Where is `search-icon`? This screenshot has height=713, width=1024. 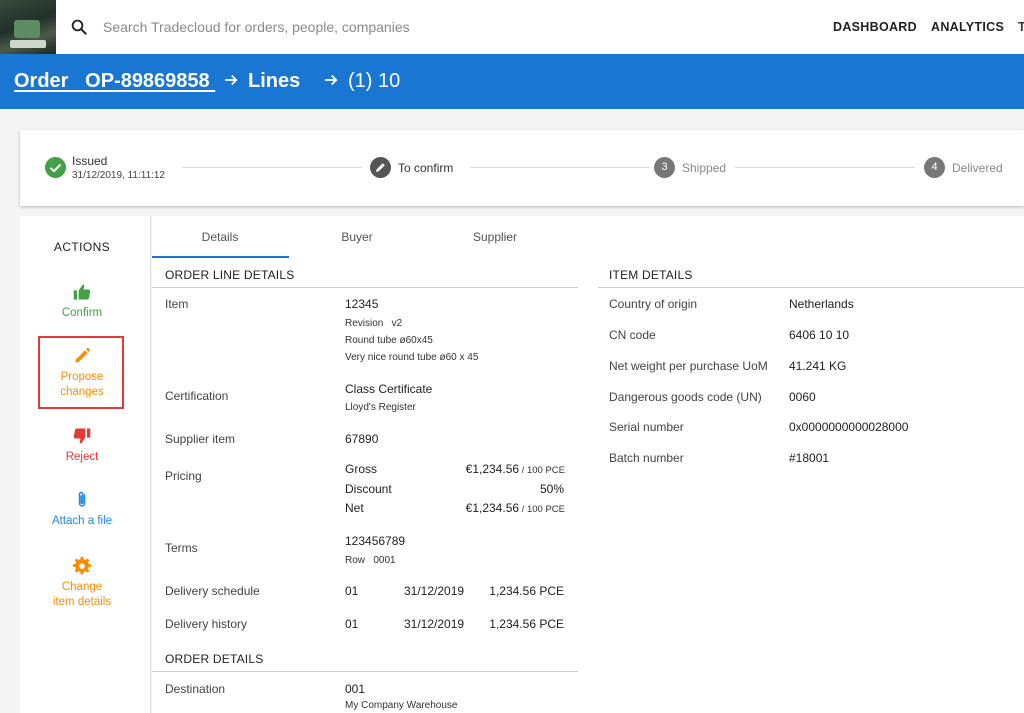 search-icon is located at coordinates (79, 27).